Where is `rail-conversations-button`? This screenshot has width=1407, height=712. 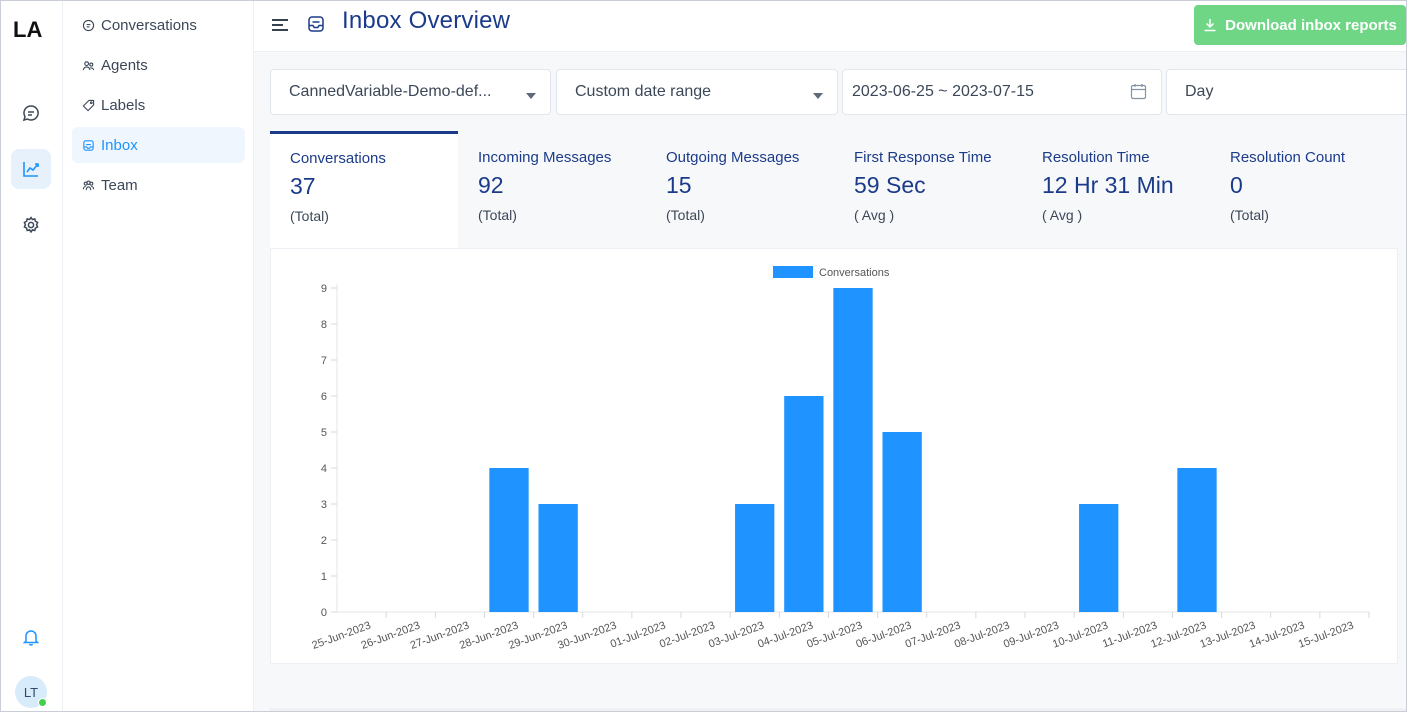 rail-conversations-button is located at coordinates (31, 113).